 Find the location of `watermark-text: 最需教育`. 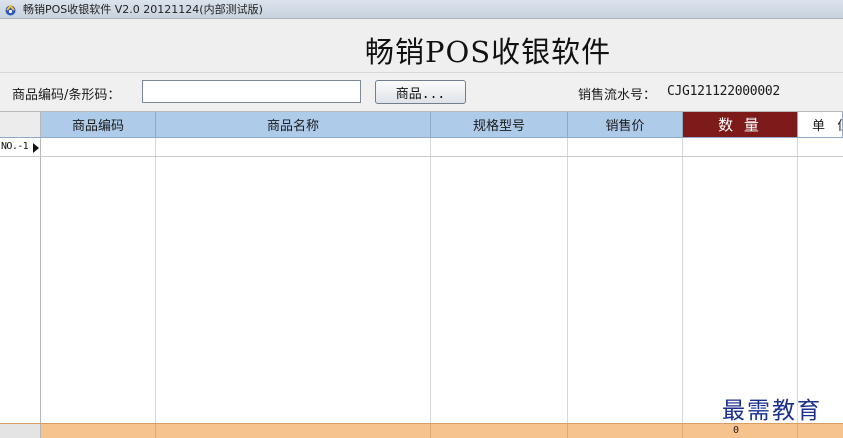

watermark-text: 最需教育 is located at coordinates (772, 411).